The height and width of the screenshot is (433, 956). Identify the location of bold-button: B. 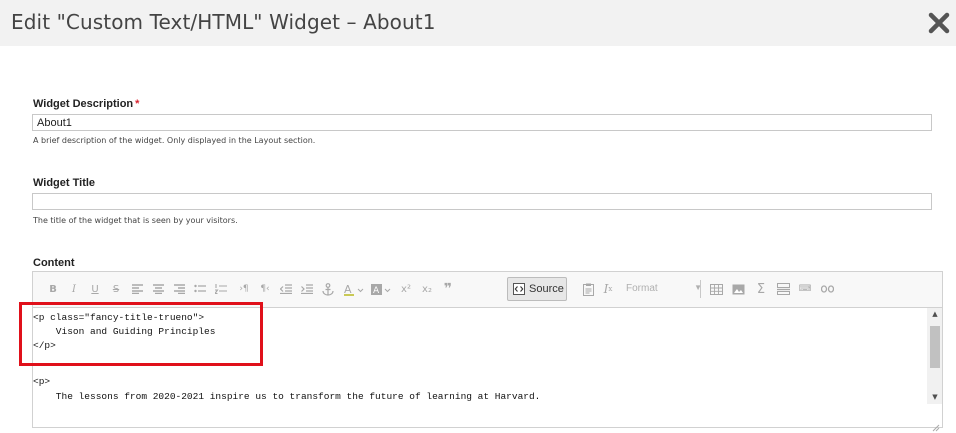
(53, 289).